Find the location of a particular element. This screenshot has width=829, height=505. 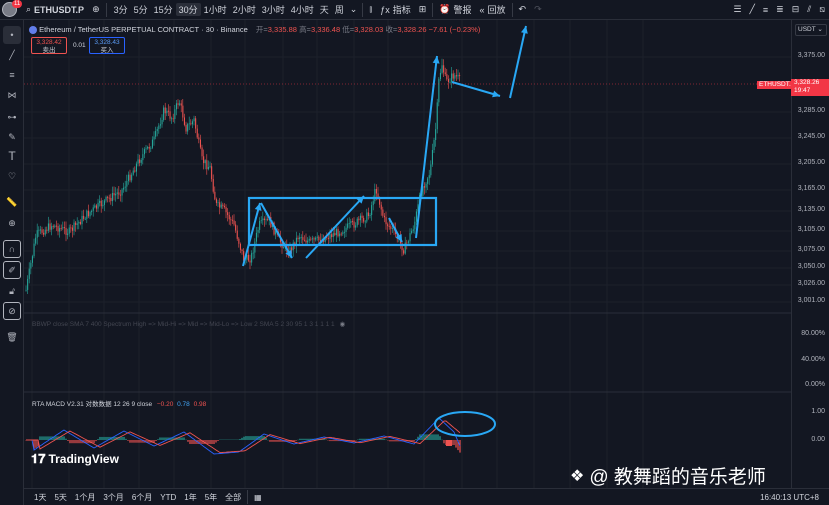

text-tool: T is located at coordinates (12, 156).